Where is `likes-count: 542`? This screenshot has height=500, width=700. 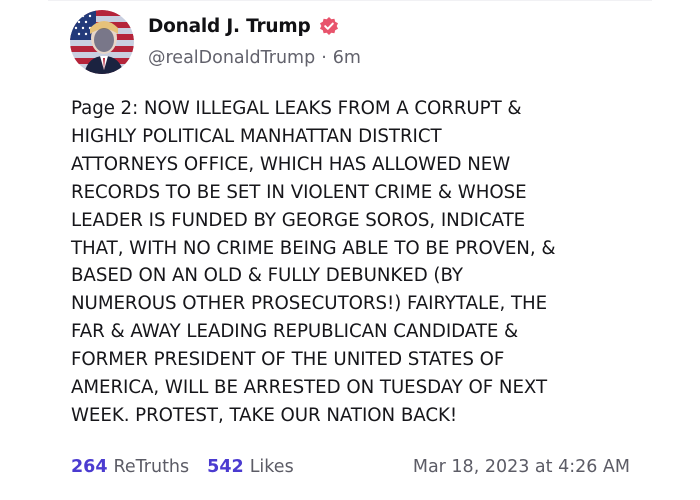
likes-count: 542 is located at coordinates (225, 467).